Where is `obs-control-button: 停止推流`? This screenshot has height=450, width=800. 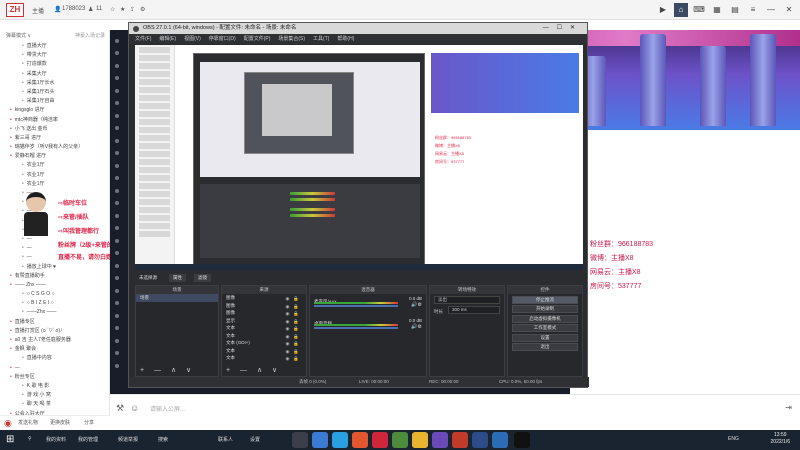
obs-control-button: 停止推流 is located at coordinates (545, 299).